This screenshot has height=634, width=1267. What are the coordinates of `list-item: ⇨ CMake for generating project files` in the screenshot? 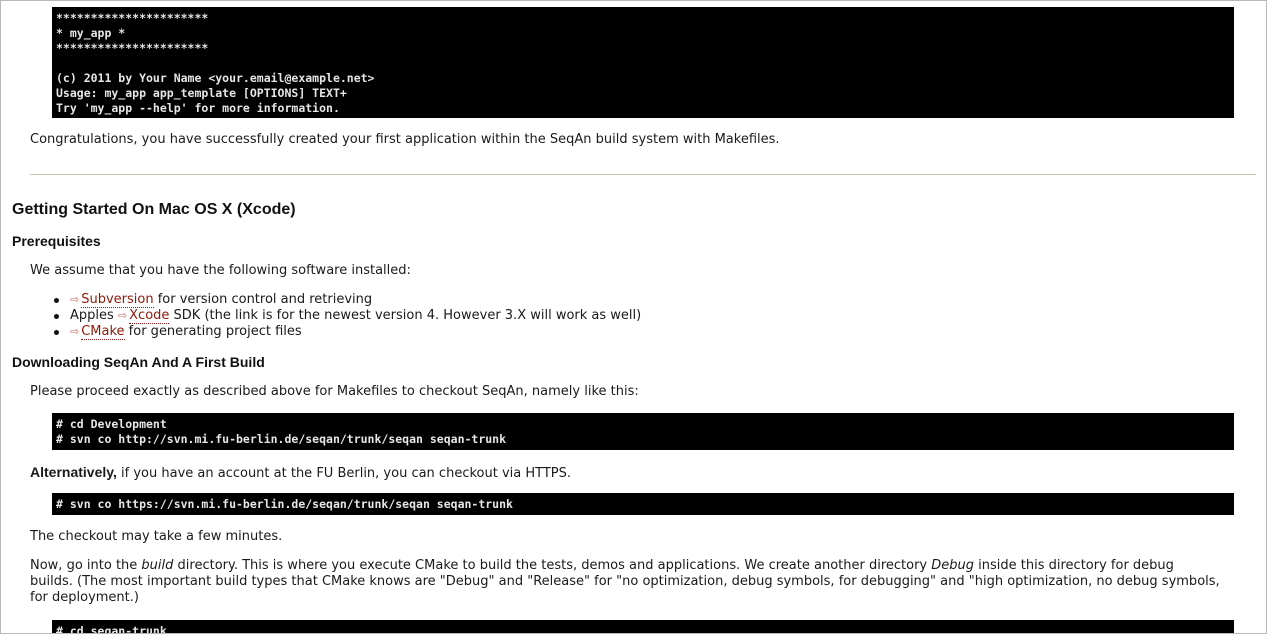 It's located at (346, 332).